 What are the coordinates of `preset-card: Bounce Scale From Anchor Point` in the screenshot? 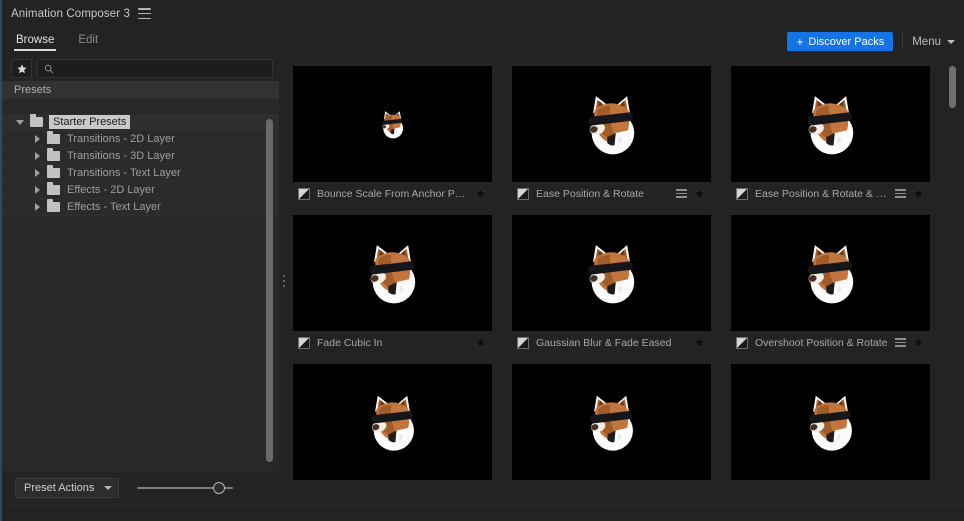 It's located at (392, 135).